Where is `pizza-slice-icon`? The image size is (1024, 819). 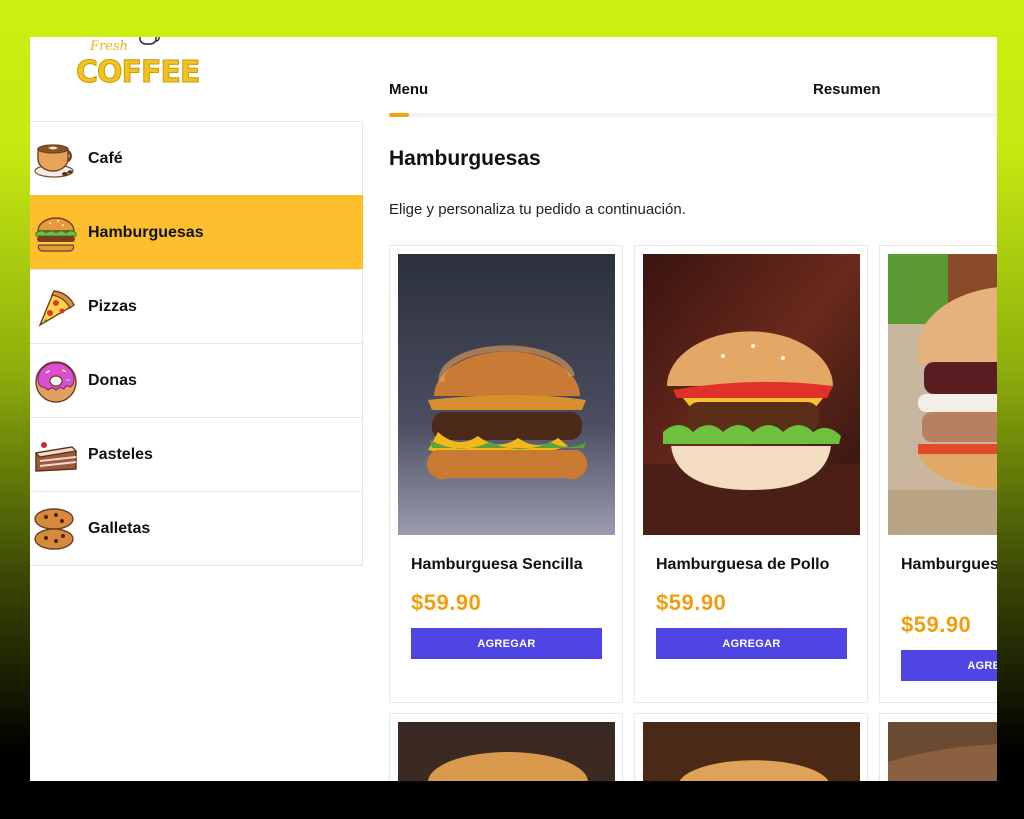 pizza-slice-icon is located at coordinates (56, 308).